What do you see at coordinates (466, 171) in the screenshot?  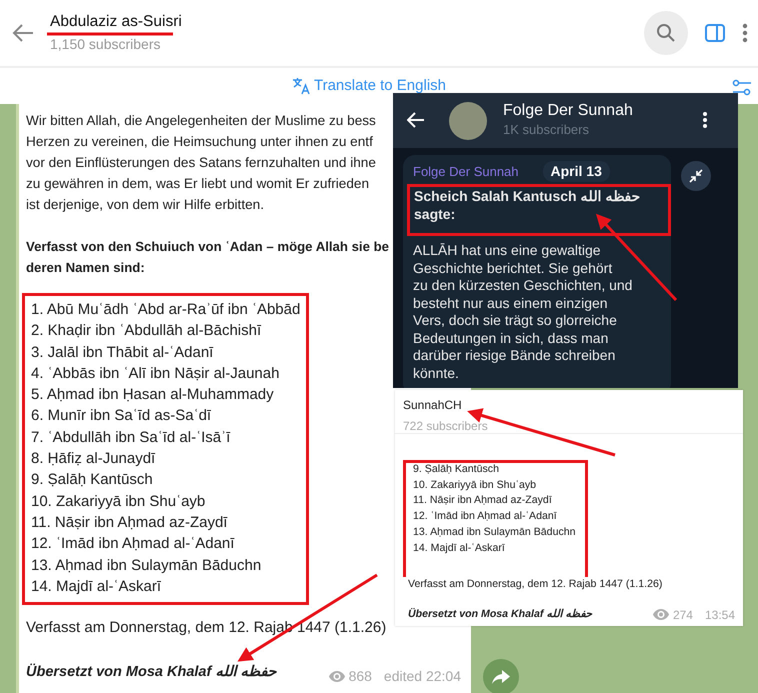 I see `sender-name: Folge Der Sunnah` at bounding box center [466, 171].